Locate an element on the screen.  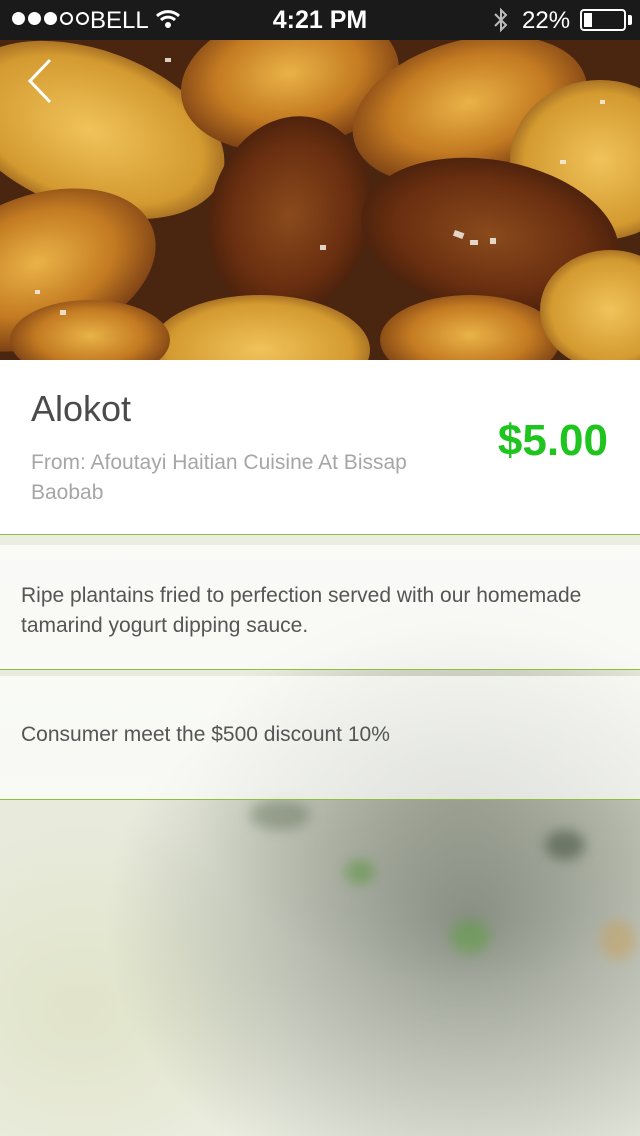
item-name: Alokot is located at coordinates (81, 408).